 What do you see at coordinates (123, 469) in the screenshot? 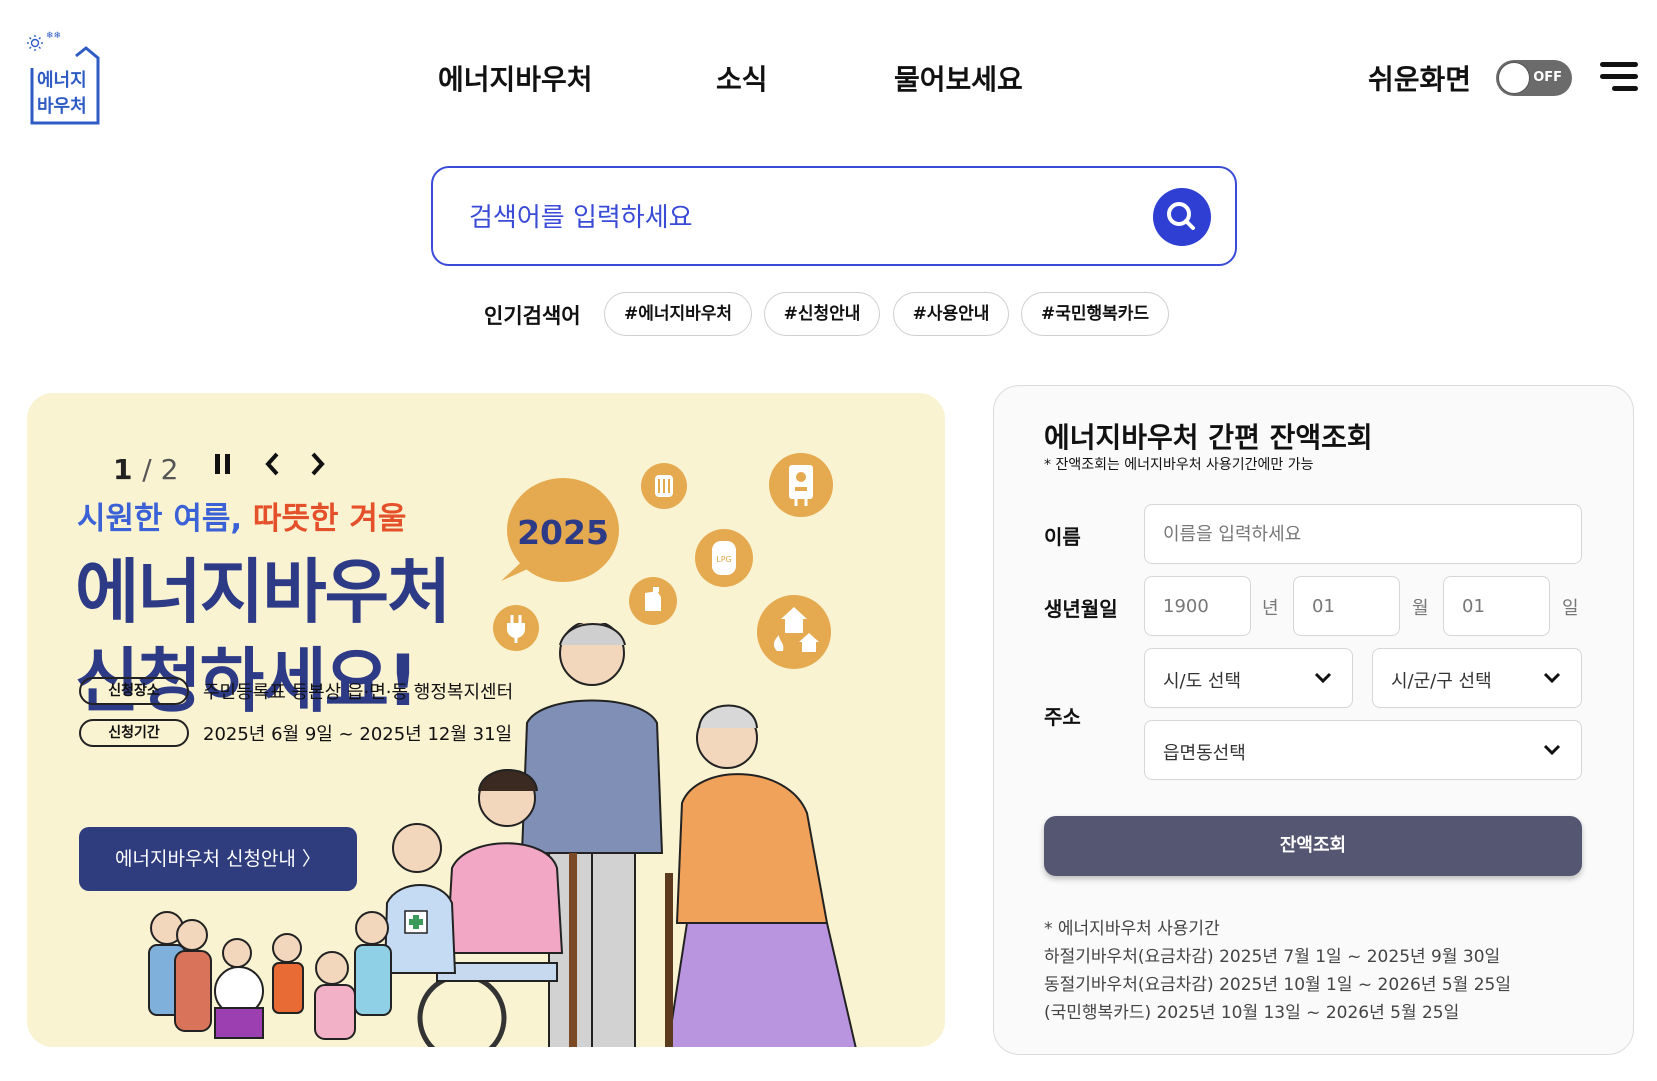
I see `pager-current: 1` at bounding box center [123, 469].